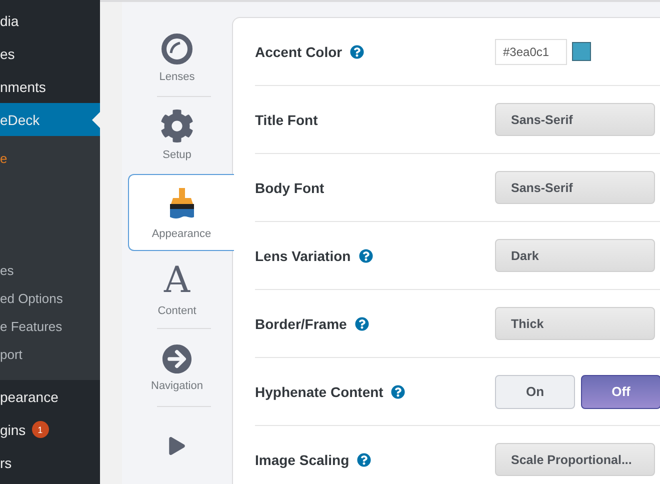 The image size is (660, 484). Describe the element at coordinates (286, 120) in the screenshot. I see `setting-label: Title Font` at that location.